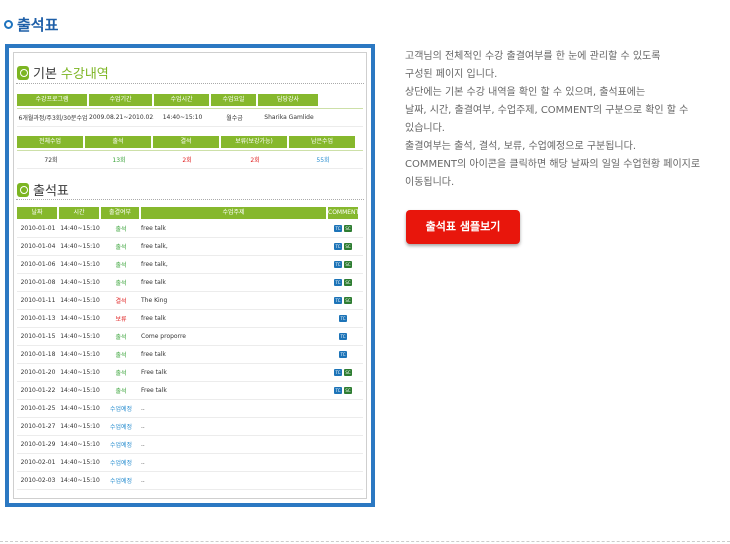 This screenshot has width=730, height=544. Describe the element at coordinates (190, 283) in the screenshot. I see `table-row: 2010-01-08 14:40~15:10 출석 free talk TC SC` at that location.